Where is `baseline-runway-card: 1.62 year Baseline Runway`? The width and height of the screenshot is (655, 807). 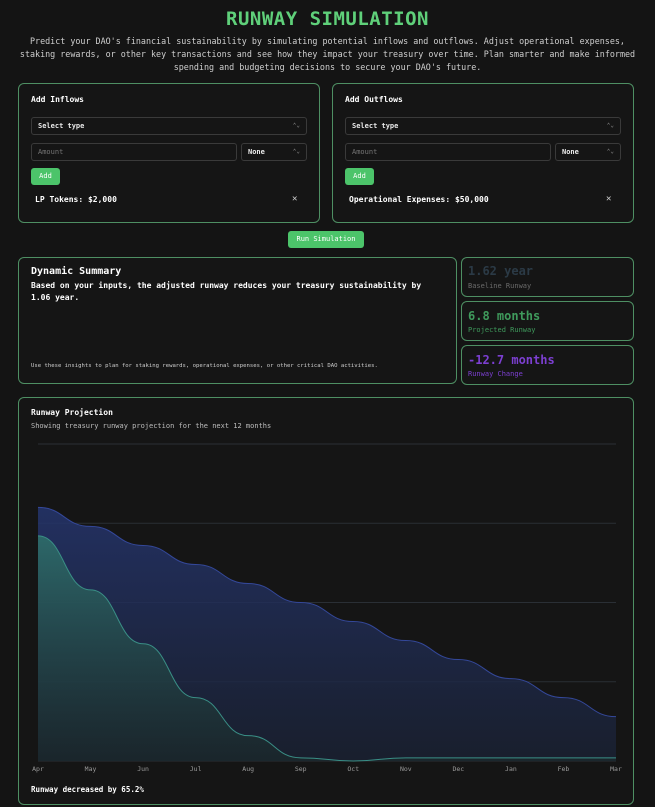
baseline-runway-card: 1.62 year Baseline Runway is located at coordinates (547, 277).